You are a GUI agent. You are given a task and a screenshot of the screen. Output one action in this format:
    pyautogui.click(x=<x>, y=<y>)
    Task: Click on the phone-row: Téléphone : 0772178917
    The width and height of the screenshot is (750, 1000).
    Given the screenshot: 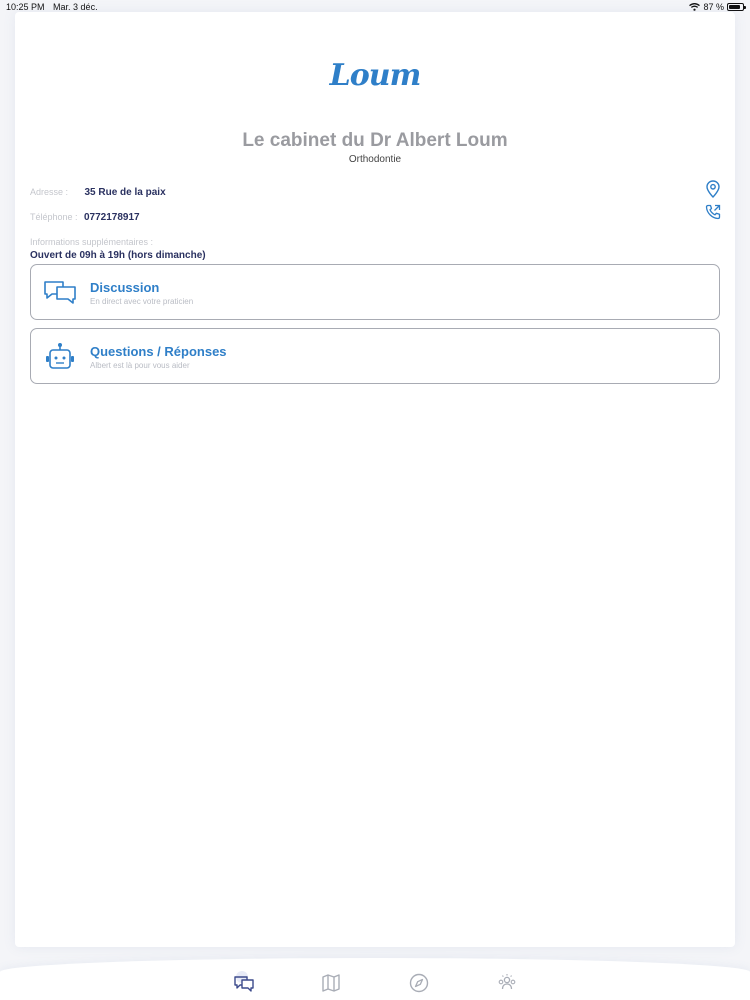 What is the action you would take?
    pyautogui.click(x=85, y=216)
    